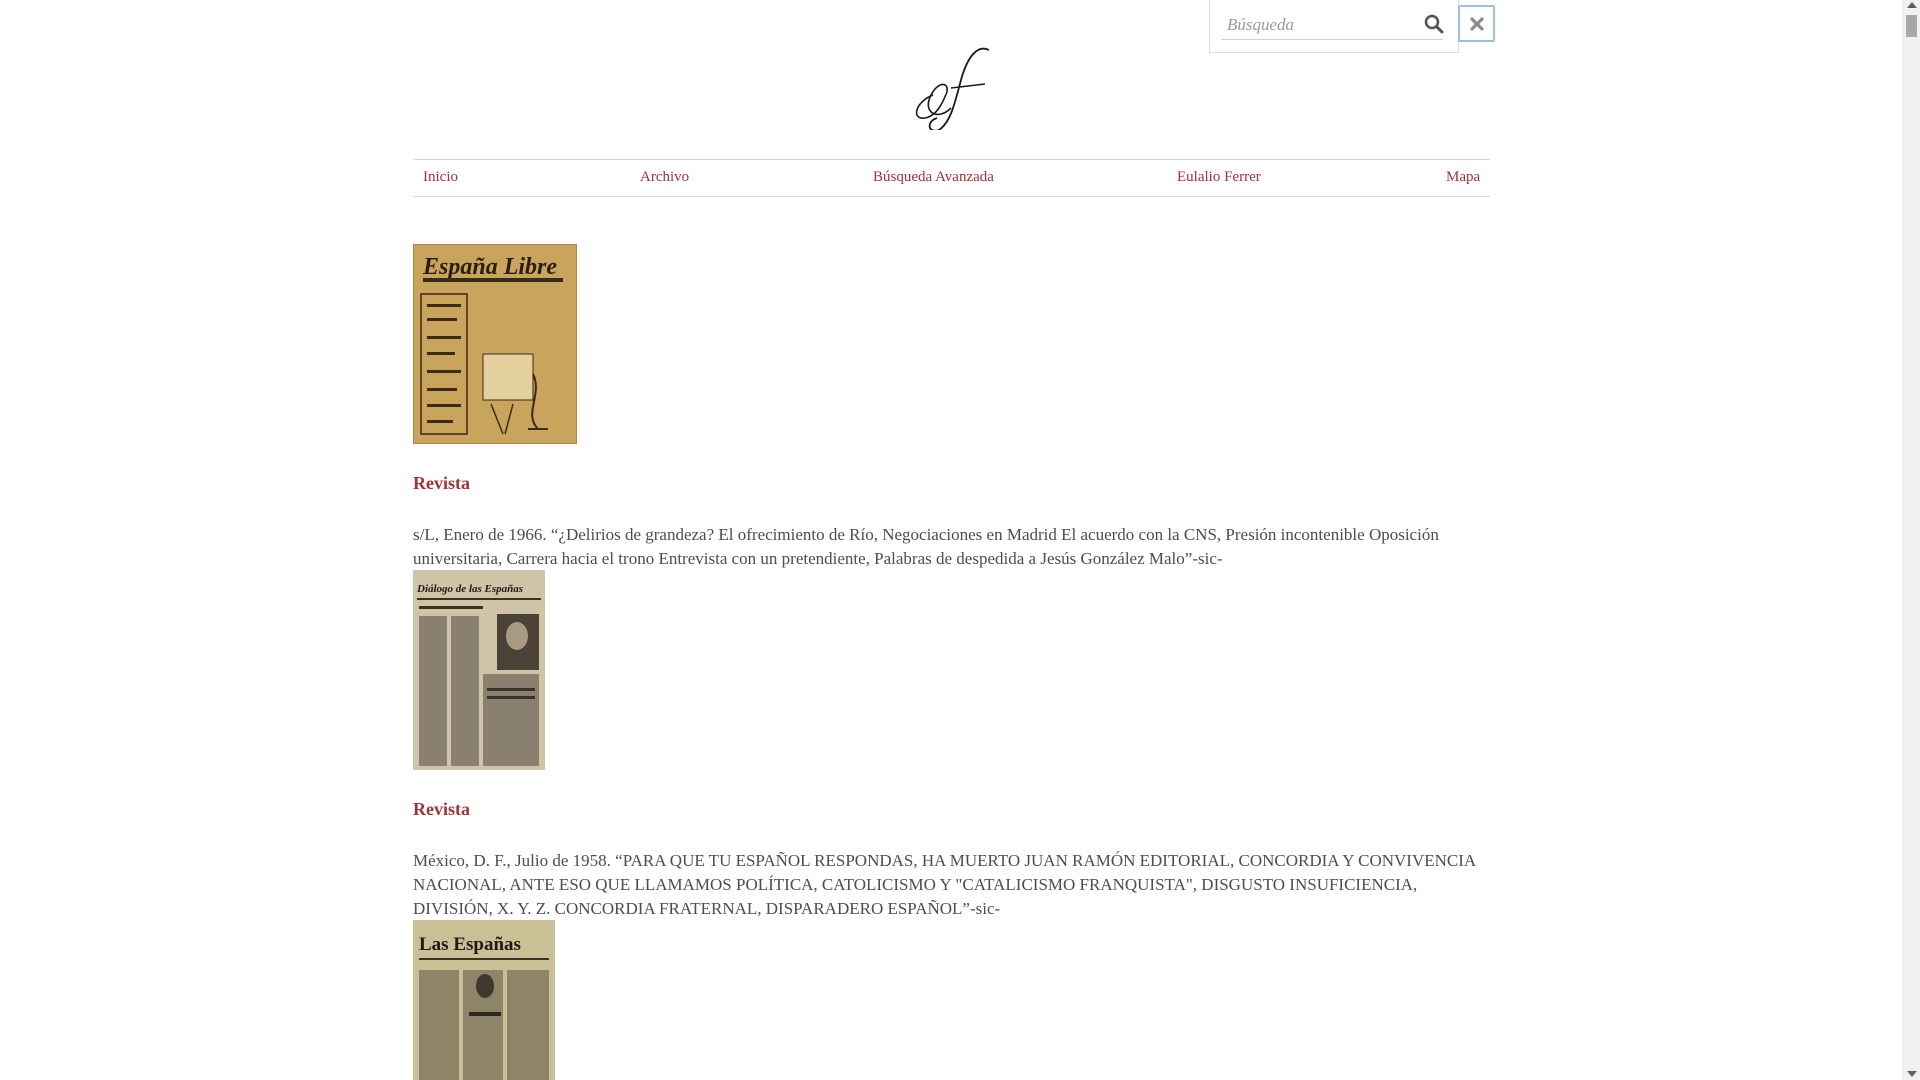 The height and width of the screenshot is (1080, 1920). Describe the element at coordinates (953, 85) in the screenshot. I see `site-logo` at that location.